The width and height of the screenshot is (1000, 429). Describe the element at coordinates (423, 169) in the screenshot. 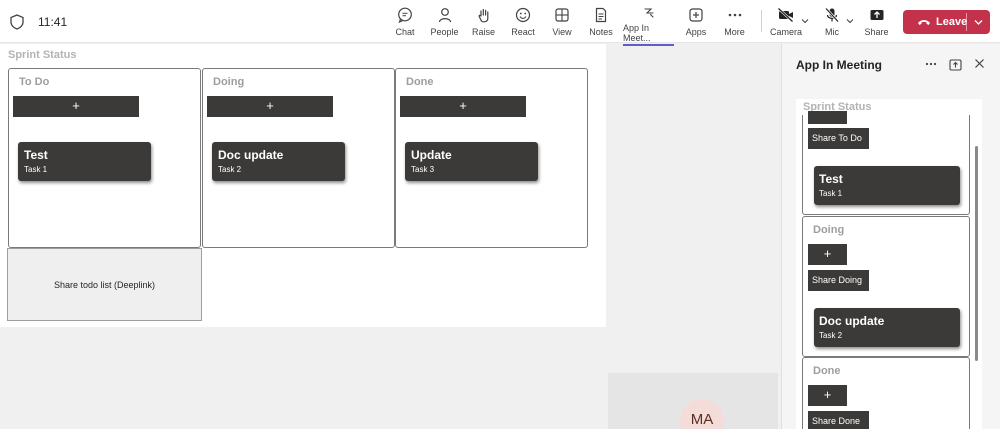

I see `task-card-subtitle: Task 3` at that location.